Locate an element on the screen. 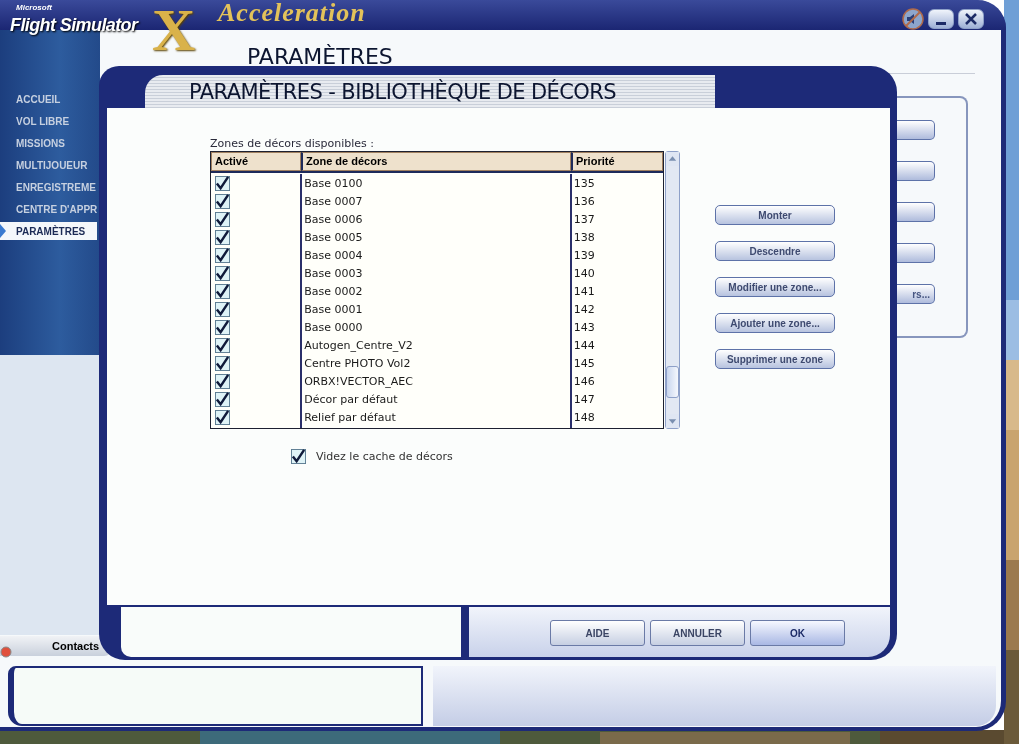 The height and width of the screenshot is (744, 1019). table-cell-text: Autogen_Centre_V2 is located at coordinates (358, 345).